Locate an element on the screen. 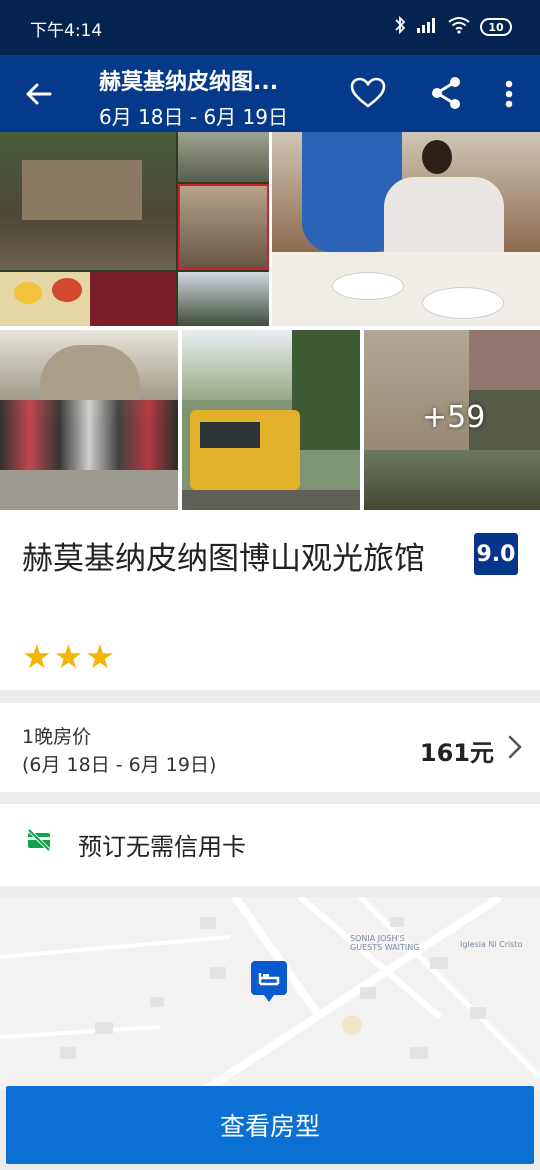 The height and width of the screenshot is (1170, 540). hotel-photo-jeep is located at coordinates (271, 420).